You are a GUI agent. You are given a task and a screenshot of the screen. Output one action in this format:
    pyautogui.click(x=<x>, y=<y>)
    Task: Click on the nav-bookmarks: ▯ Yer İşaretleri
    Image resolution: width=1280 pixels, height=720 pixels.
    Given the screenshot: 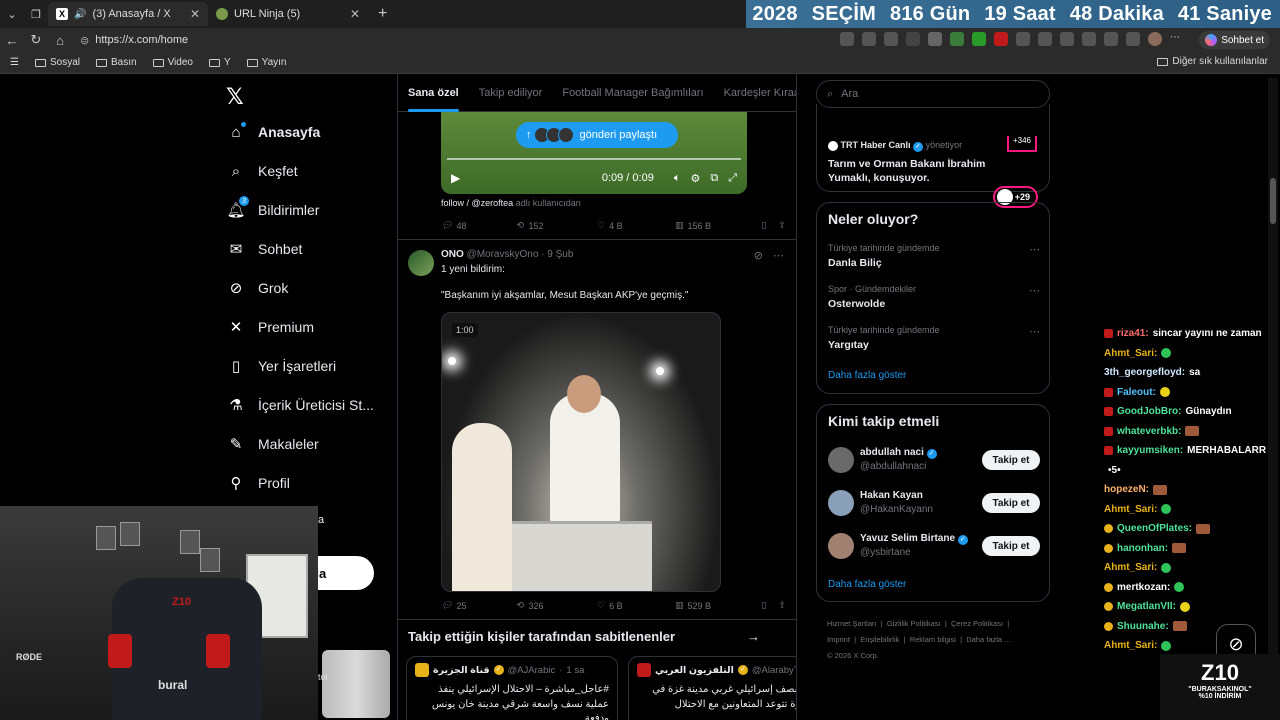 What is the action you would take?
    pyautogui.click(x=282, y=366)
    